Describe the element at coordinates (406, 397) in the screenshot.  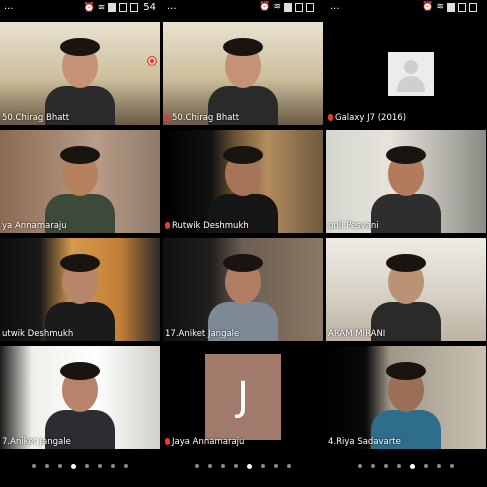
I see `participant-video-tile: 4.Riya Sadavarte` at that location.